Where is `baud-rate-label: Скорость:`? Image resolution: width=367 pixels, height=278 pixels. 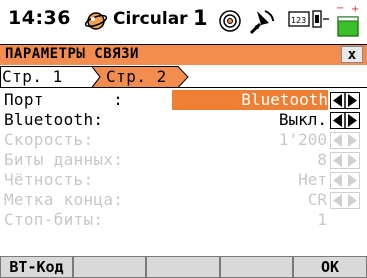 baud-rate-label: Скорость: is located at coordinates (49, 139).